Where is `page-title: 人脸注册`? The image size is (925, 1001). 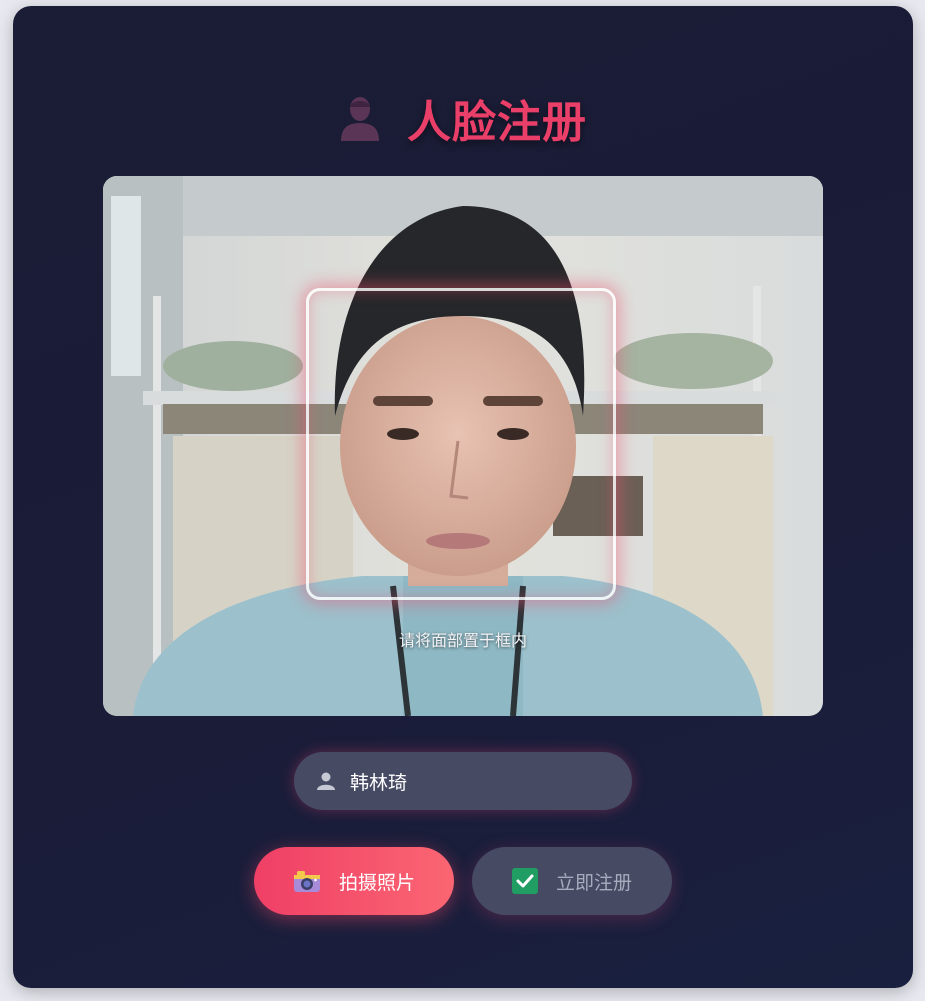
page-title: 人脸注册 is located at coordinates (497, 122).